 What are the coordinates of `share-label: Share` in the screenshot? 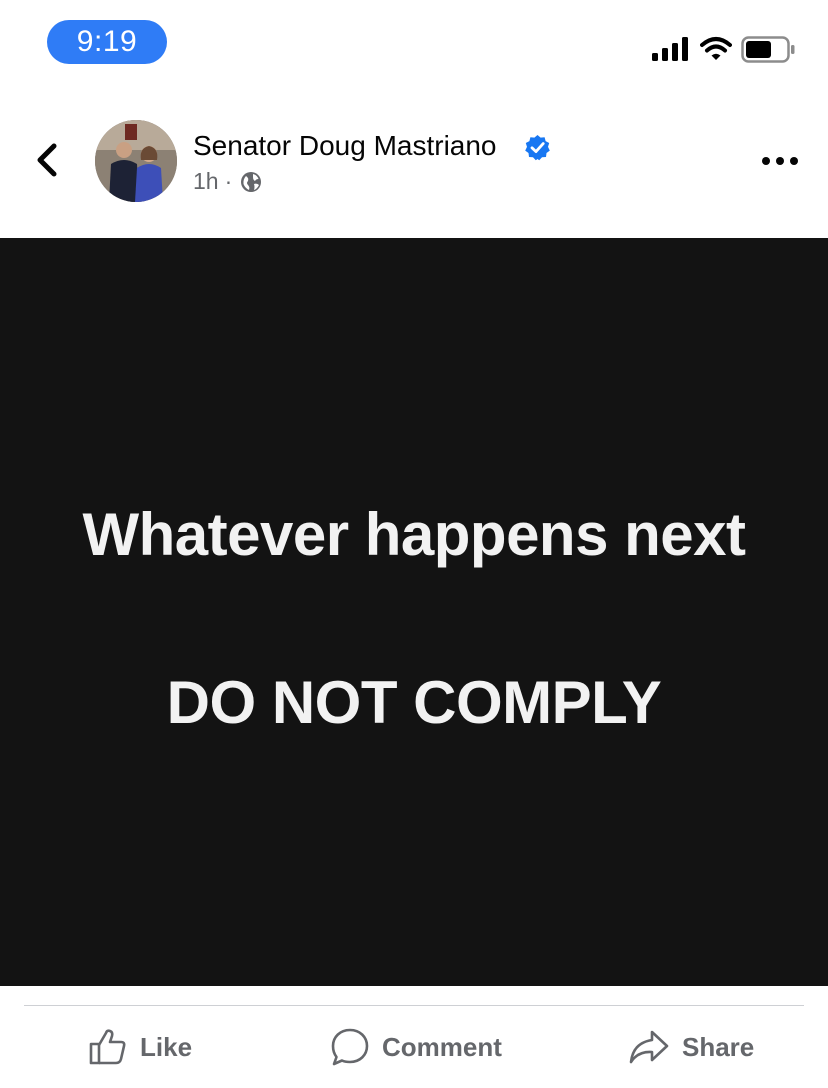 It's located at (718, 1046).